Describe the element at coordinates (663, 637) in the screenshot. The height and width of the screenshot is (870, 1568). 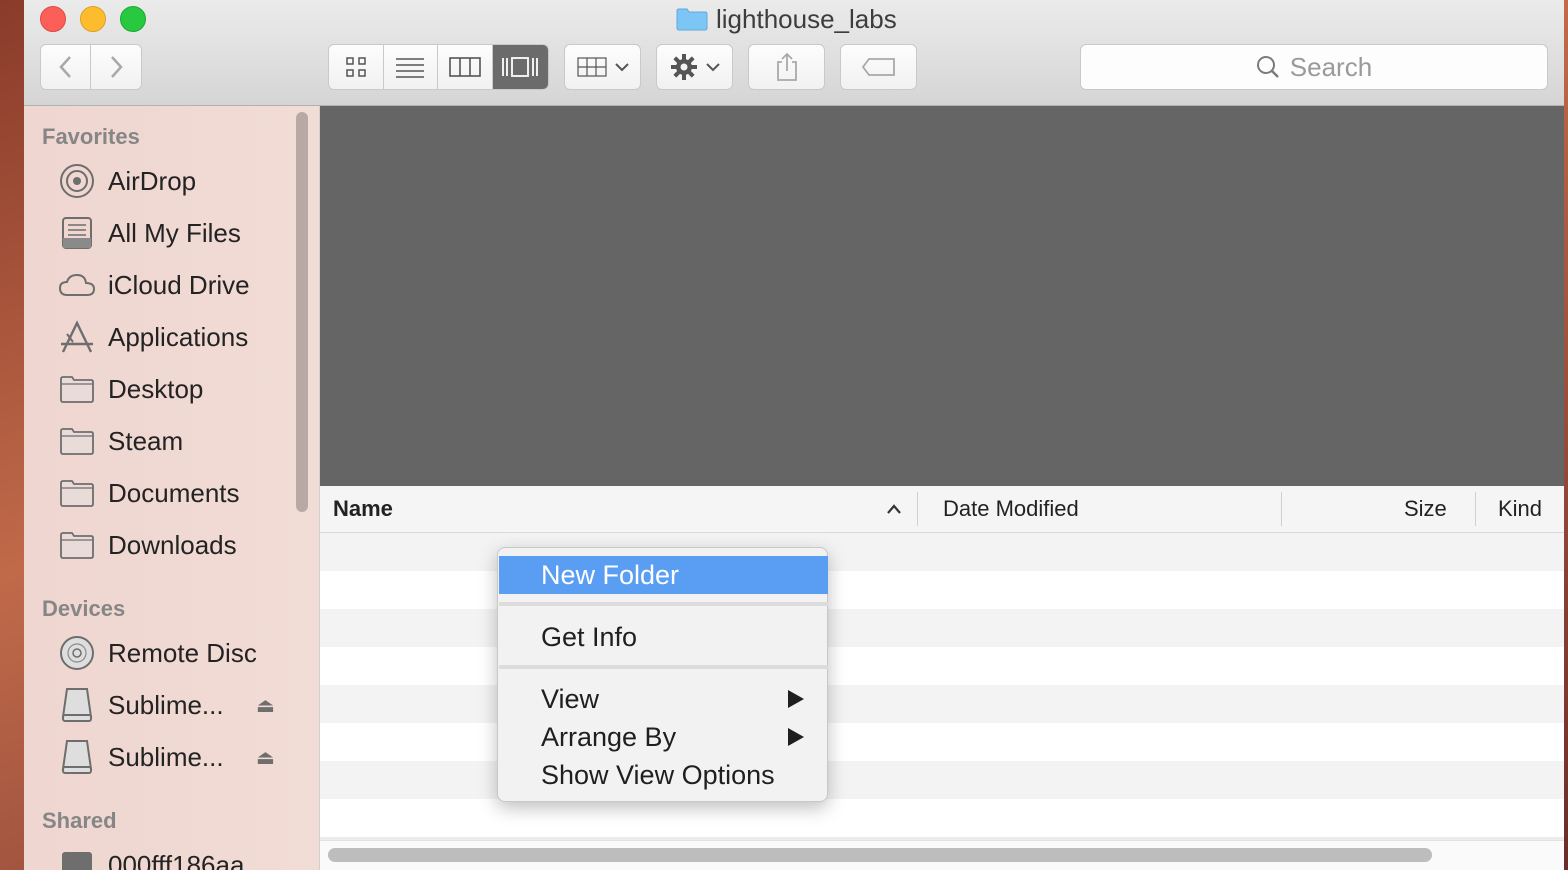
I see `menu-item-get-info: Get Info` at that location.